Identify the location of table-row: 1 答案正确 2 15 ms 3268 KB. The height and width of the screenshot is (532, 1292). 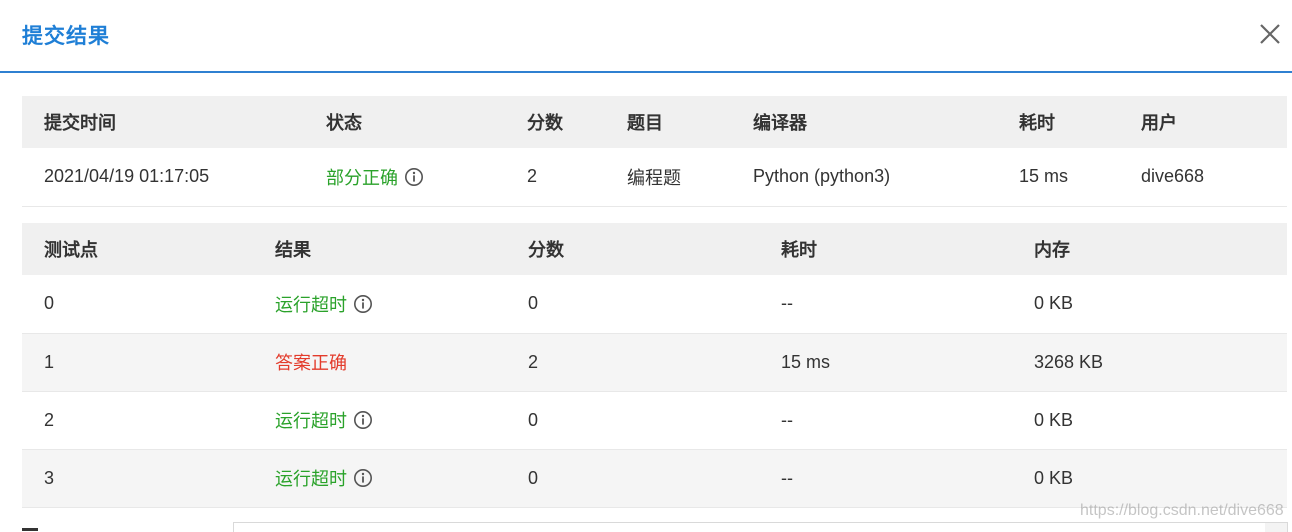
(654, 362).